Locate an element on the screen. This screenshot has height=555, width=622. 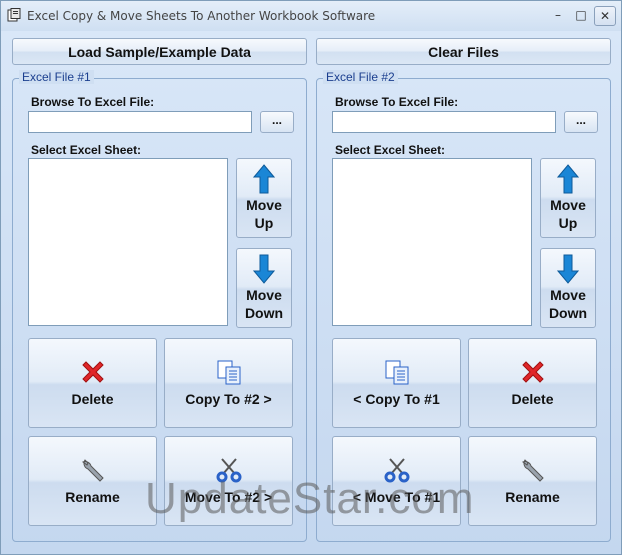
move-up-button-file-2: Move Up is located at coordinates (568, 198).